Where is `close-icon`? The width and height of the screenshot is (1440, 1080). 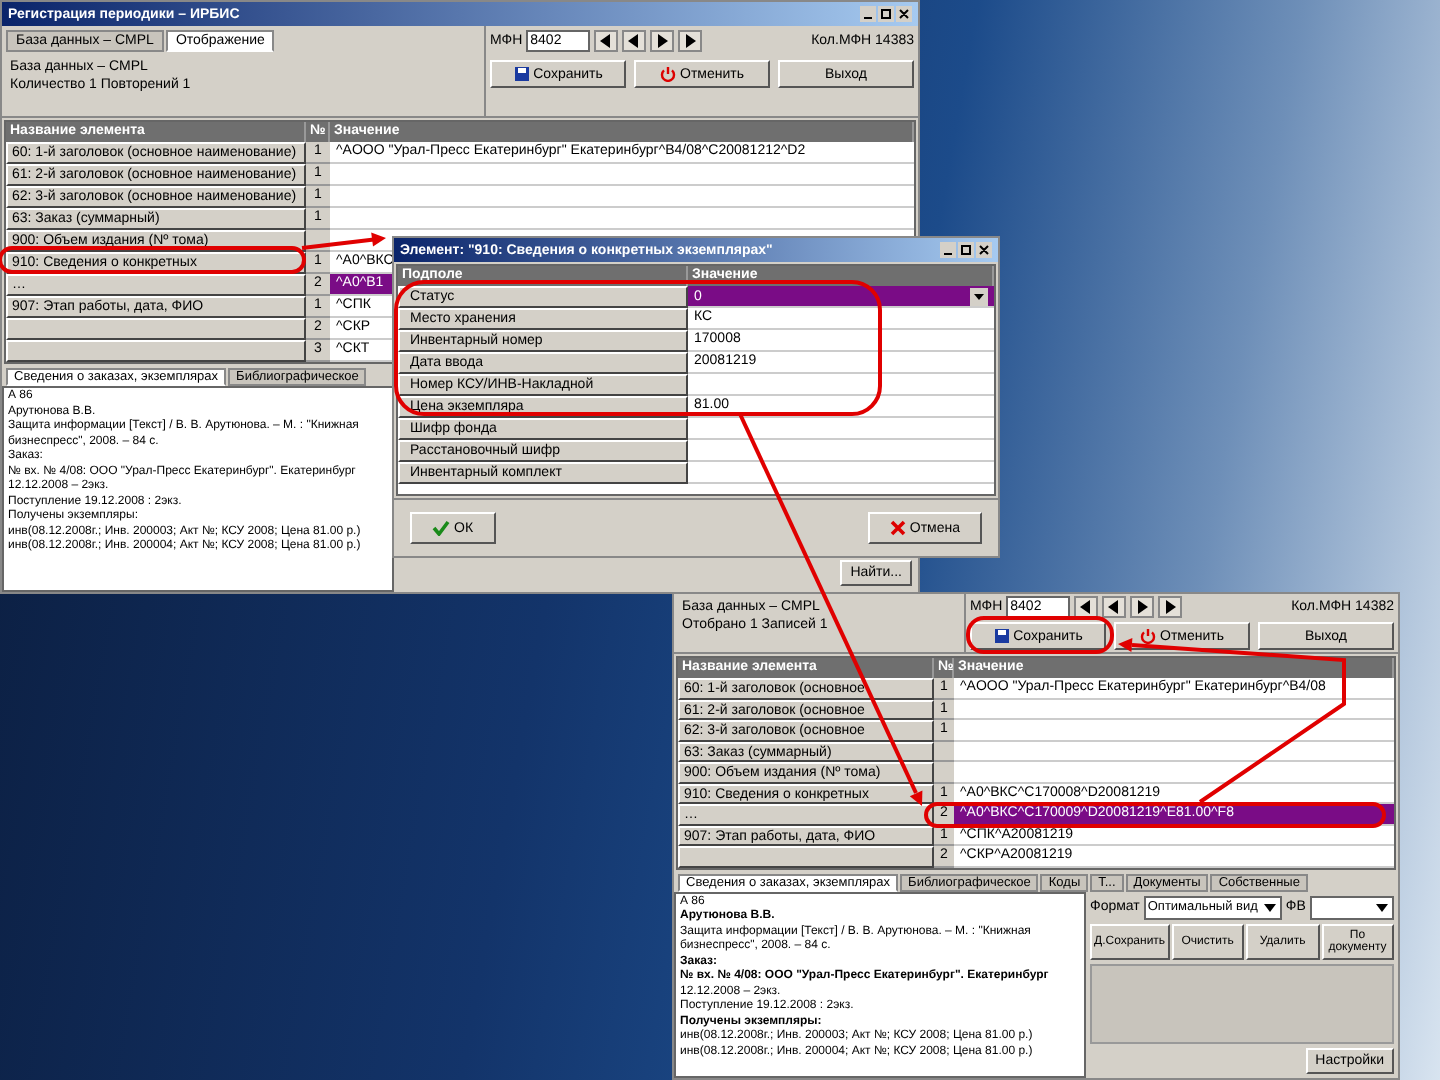
close-icon is located at coordinates (897, 528).